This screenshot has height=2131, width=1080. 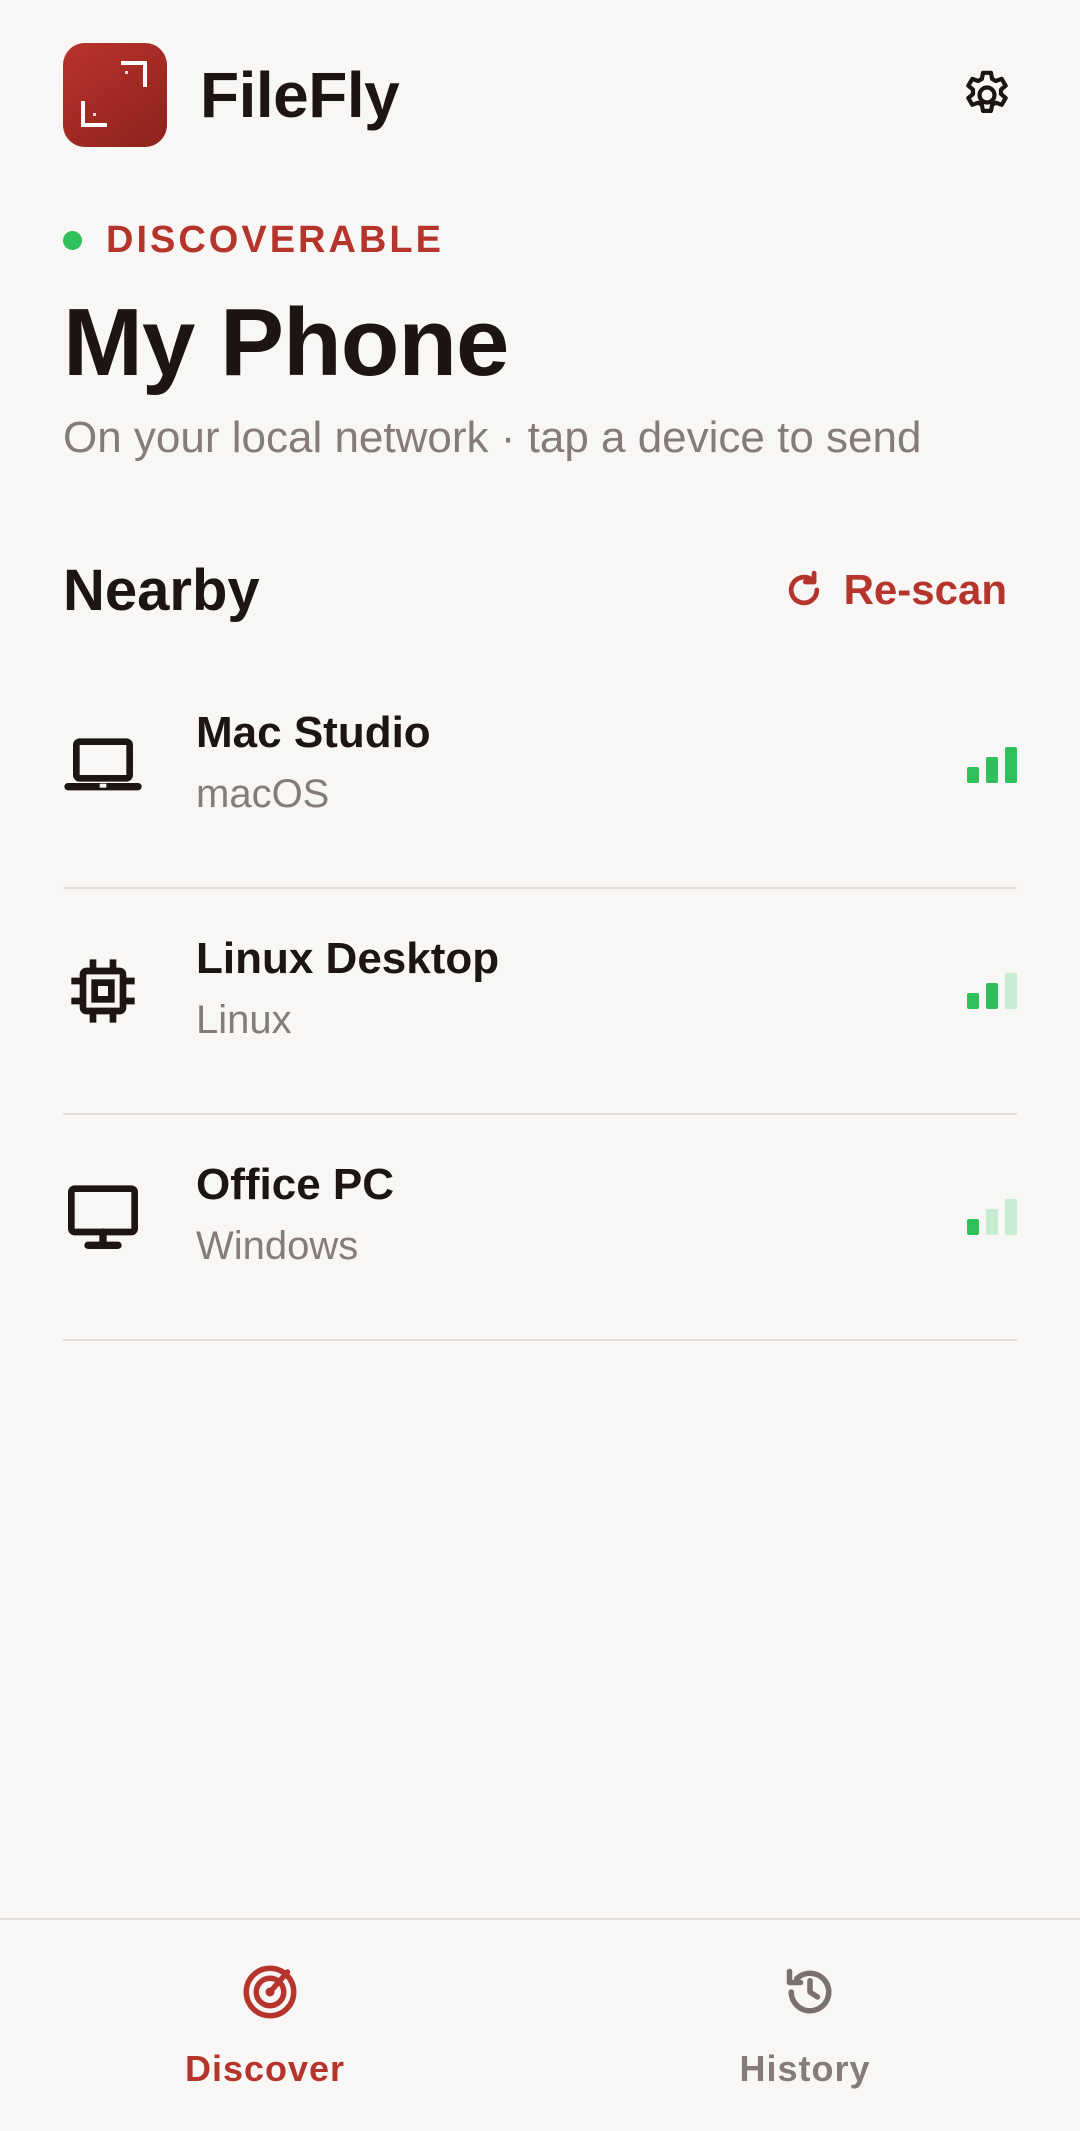 I want to click on nearby-heading: Nearby, so click(x=161, y=590).